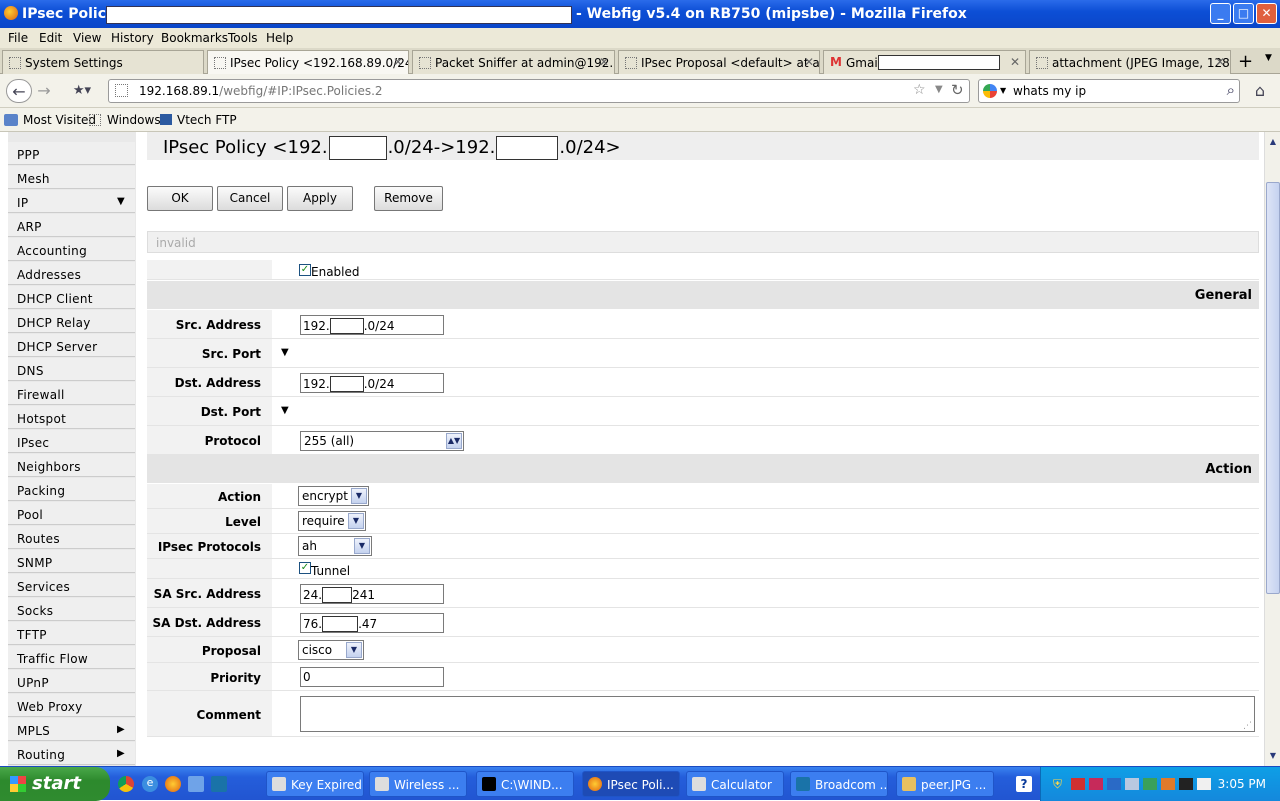  I want to click on tab-system-settings: System Settings, so click(103, 62).